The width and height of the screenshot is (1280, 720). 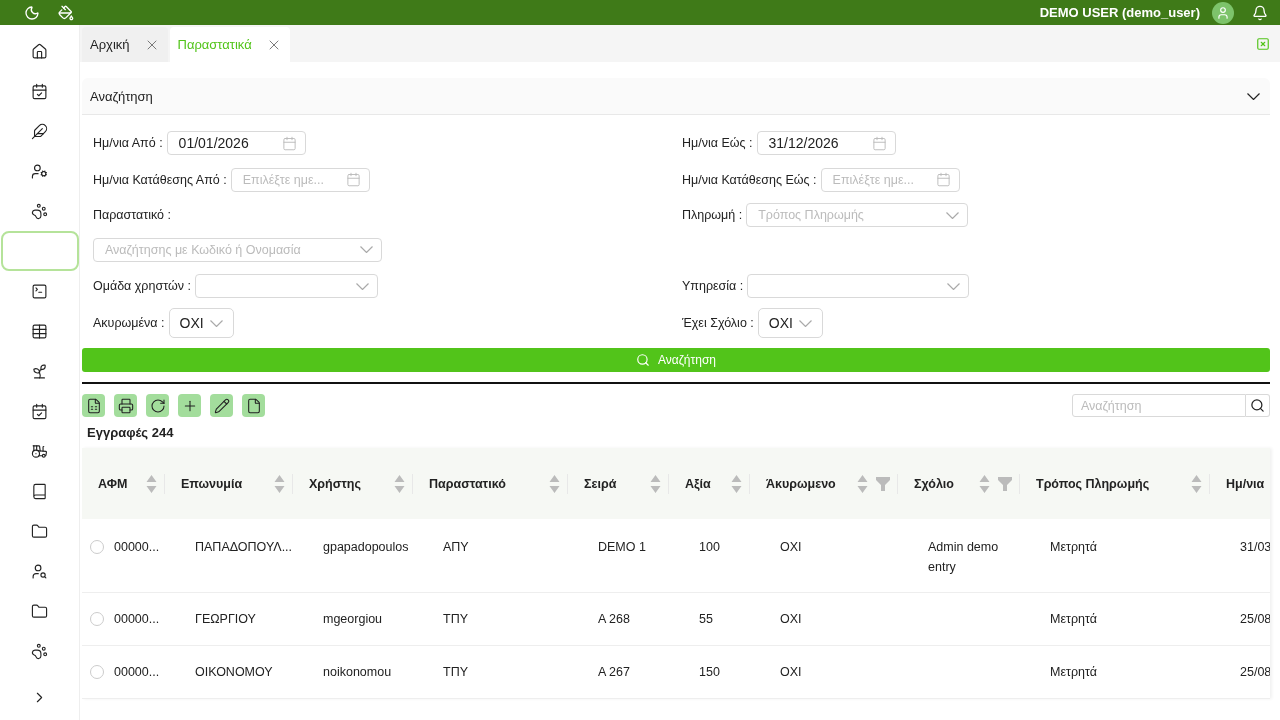 I want to click on field-label: Ημ/νια Από :, so click(x=128, y=143).